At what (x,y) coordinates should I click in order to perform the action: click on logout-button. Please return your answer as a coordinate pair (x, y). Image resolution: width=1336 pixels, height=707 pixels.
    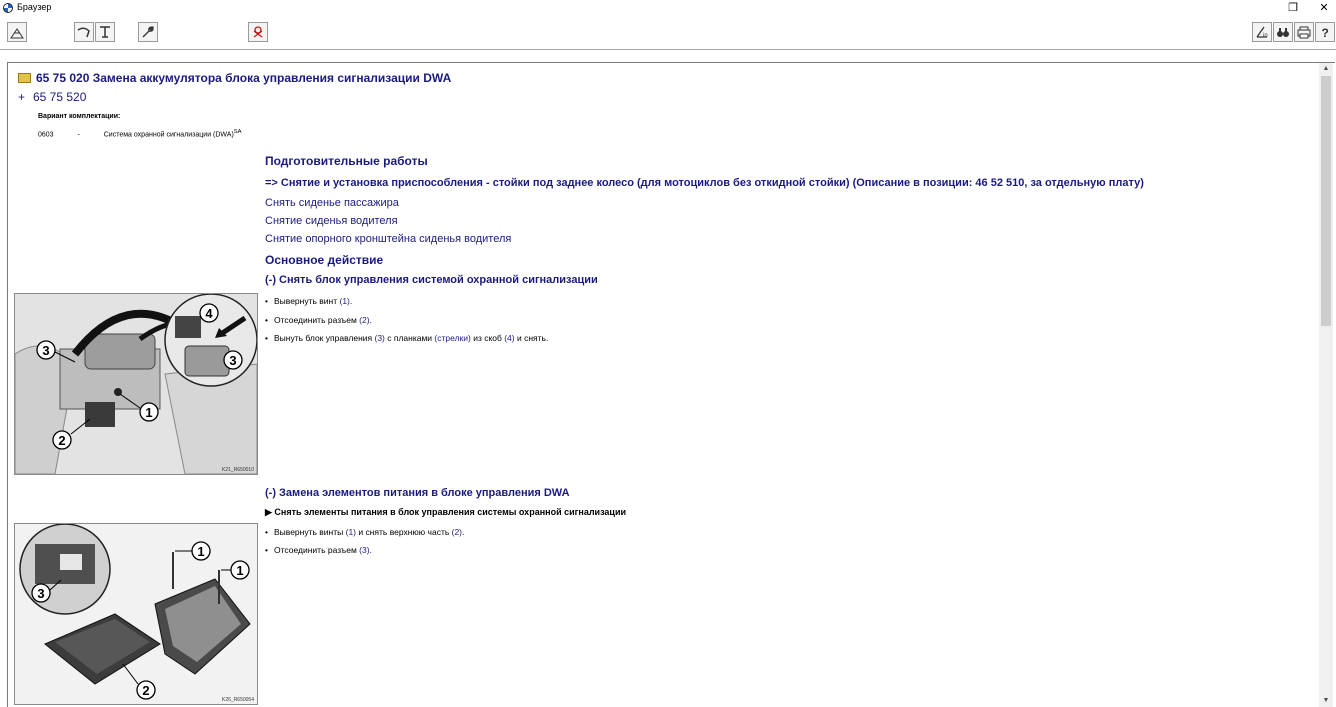
    Looking at the image, I should click on (258, 32).